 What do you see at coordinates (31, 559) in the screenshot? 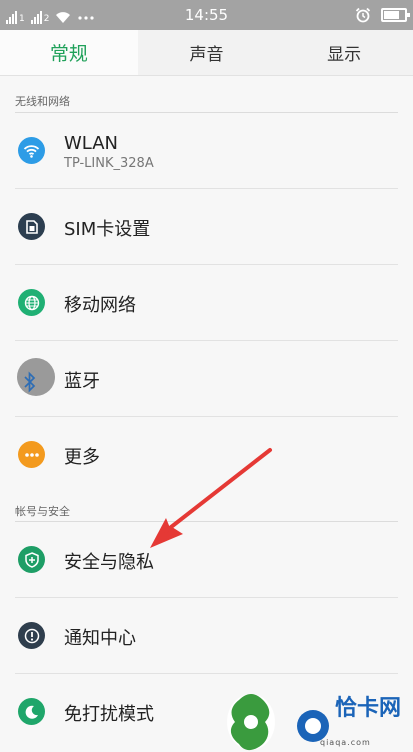
I see `shield-icon` at bounding box center [31, 559].